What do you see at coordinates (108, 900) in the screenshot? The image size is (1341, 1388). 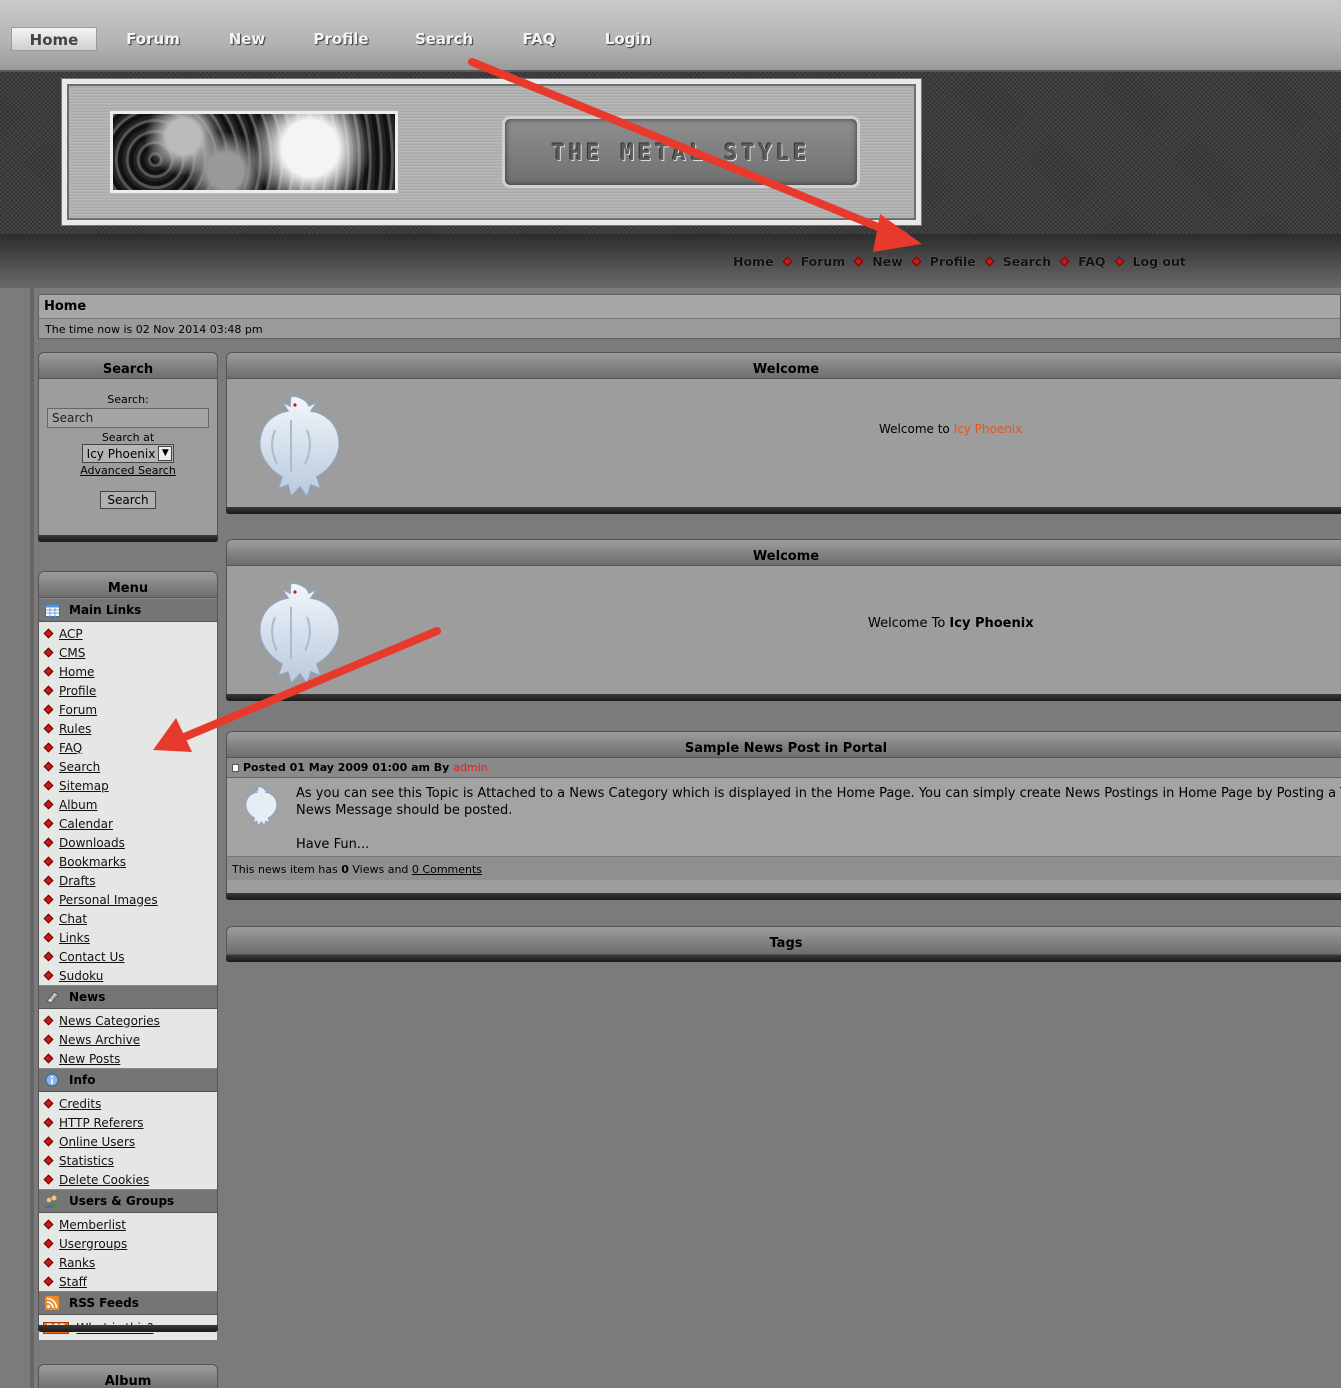 I see `menu-link-personal-images: Personal Images` at bounding box center [108, 900].